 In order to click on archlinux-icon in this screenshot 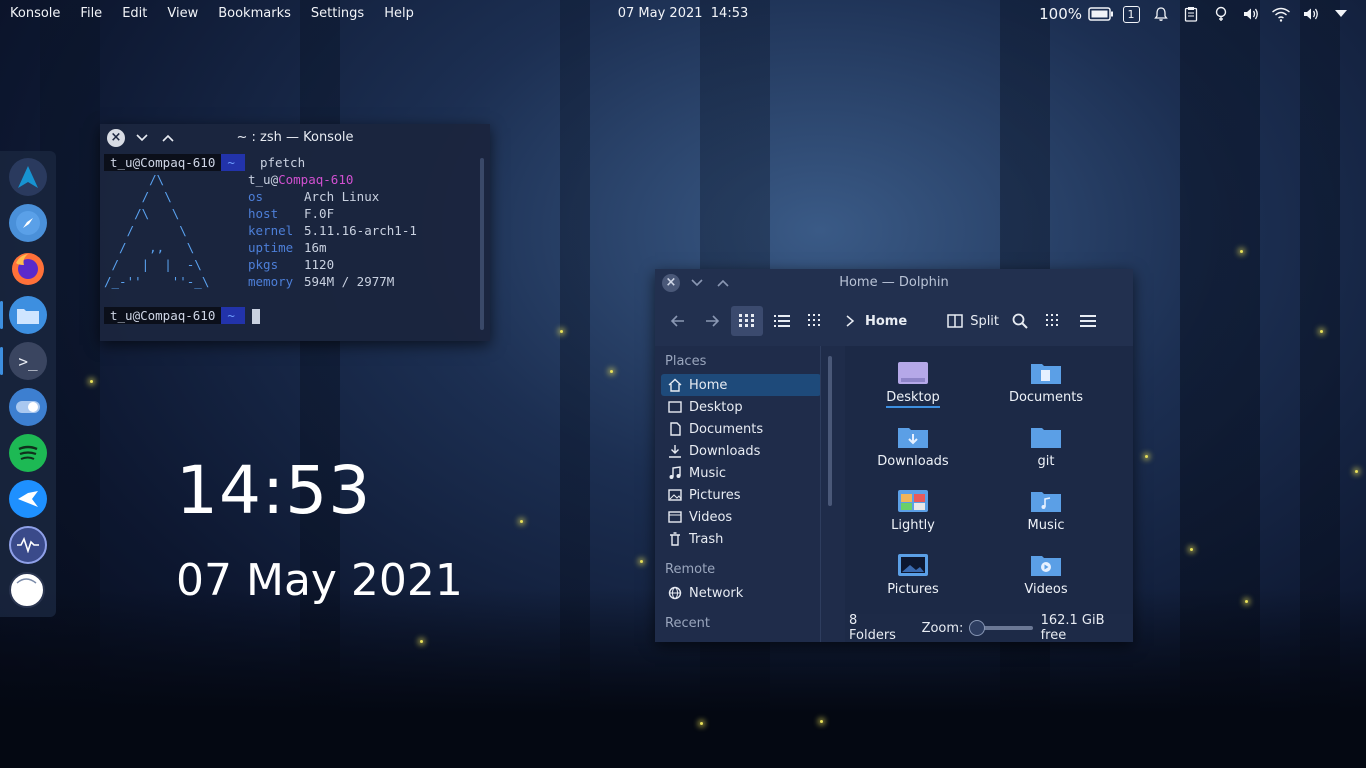, I will do `click(28, 177)`.